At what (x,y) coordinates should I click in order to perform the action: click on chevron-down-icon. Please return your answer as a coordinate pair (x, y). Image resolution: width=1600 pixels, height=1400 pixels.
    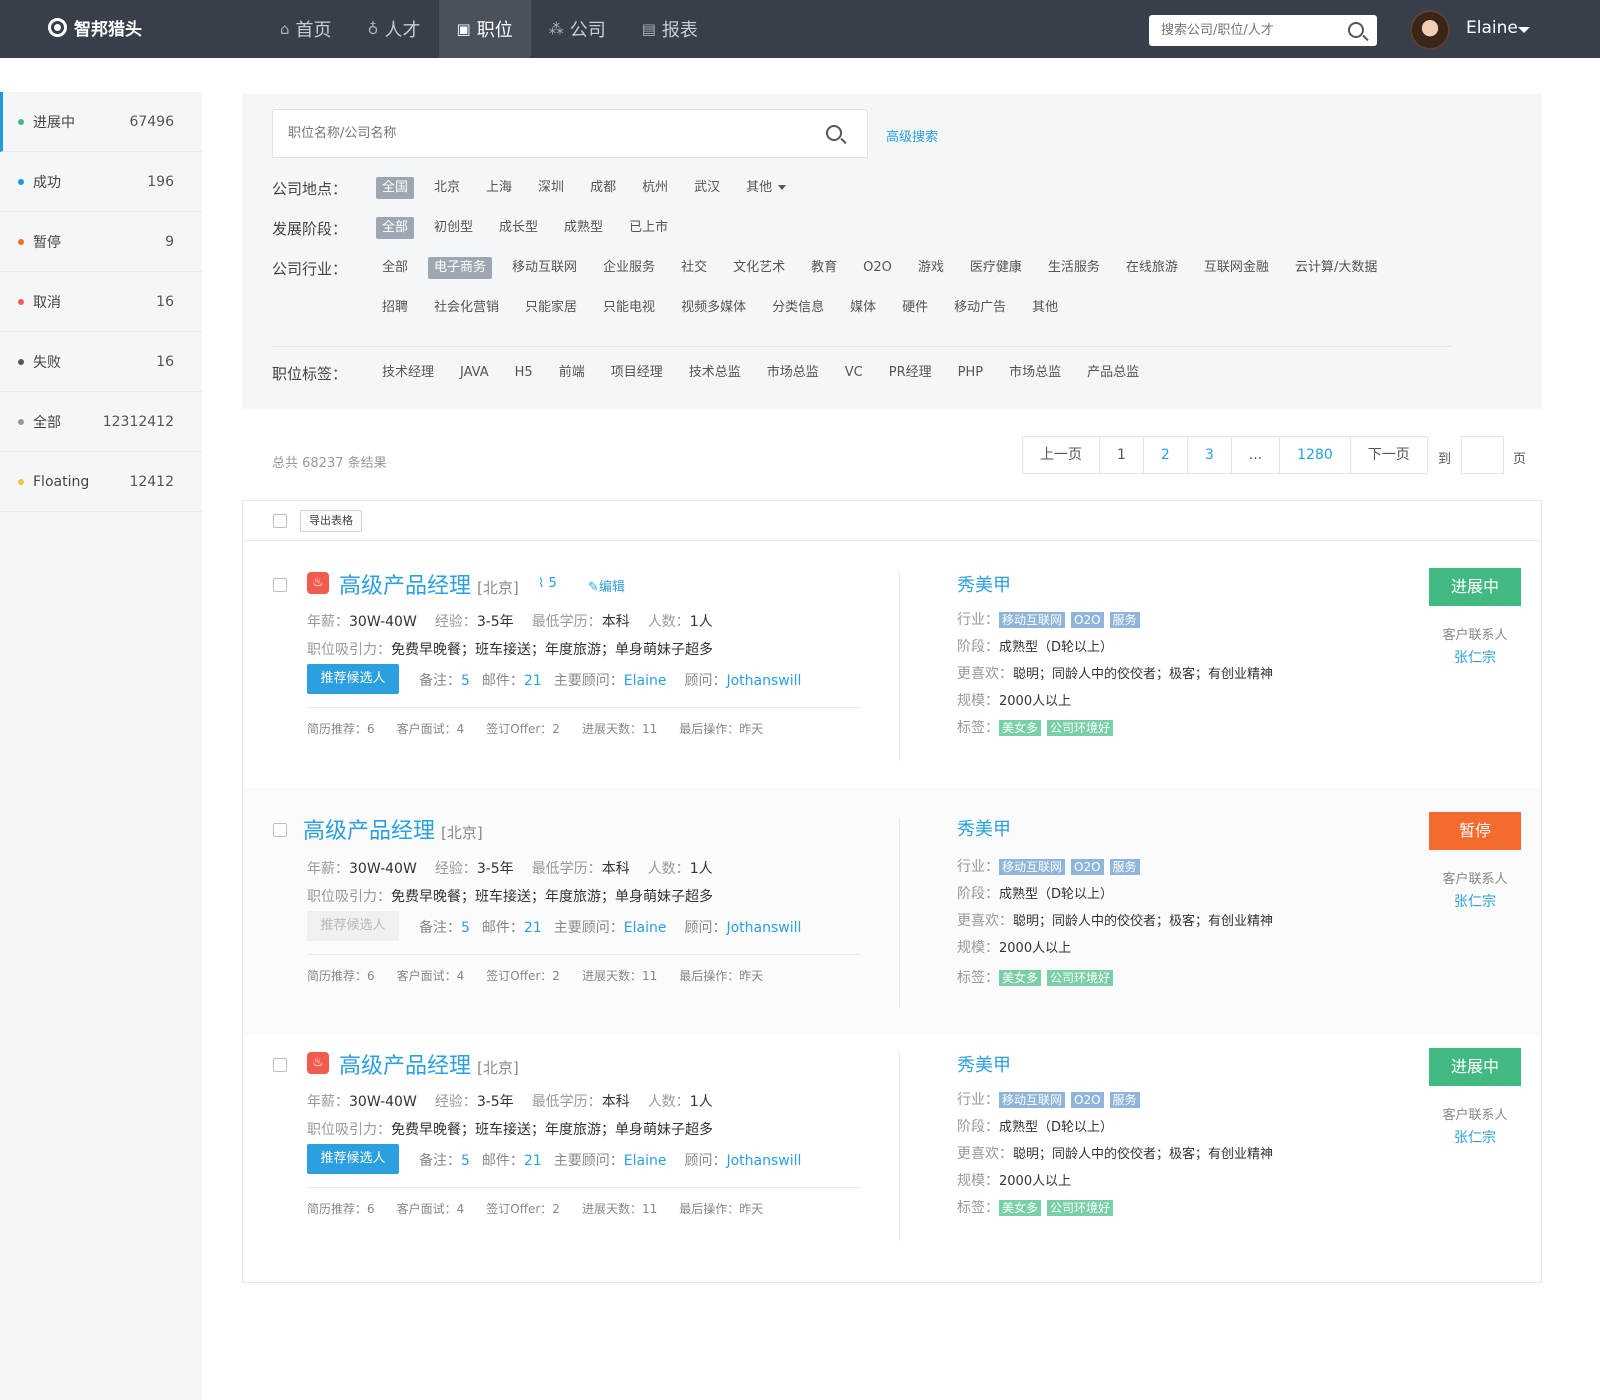
    Looking at the image, I should click on (1524, 30).